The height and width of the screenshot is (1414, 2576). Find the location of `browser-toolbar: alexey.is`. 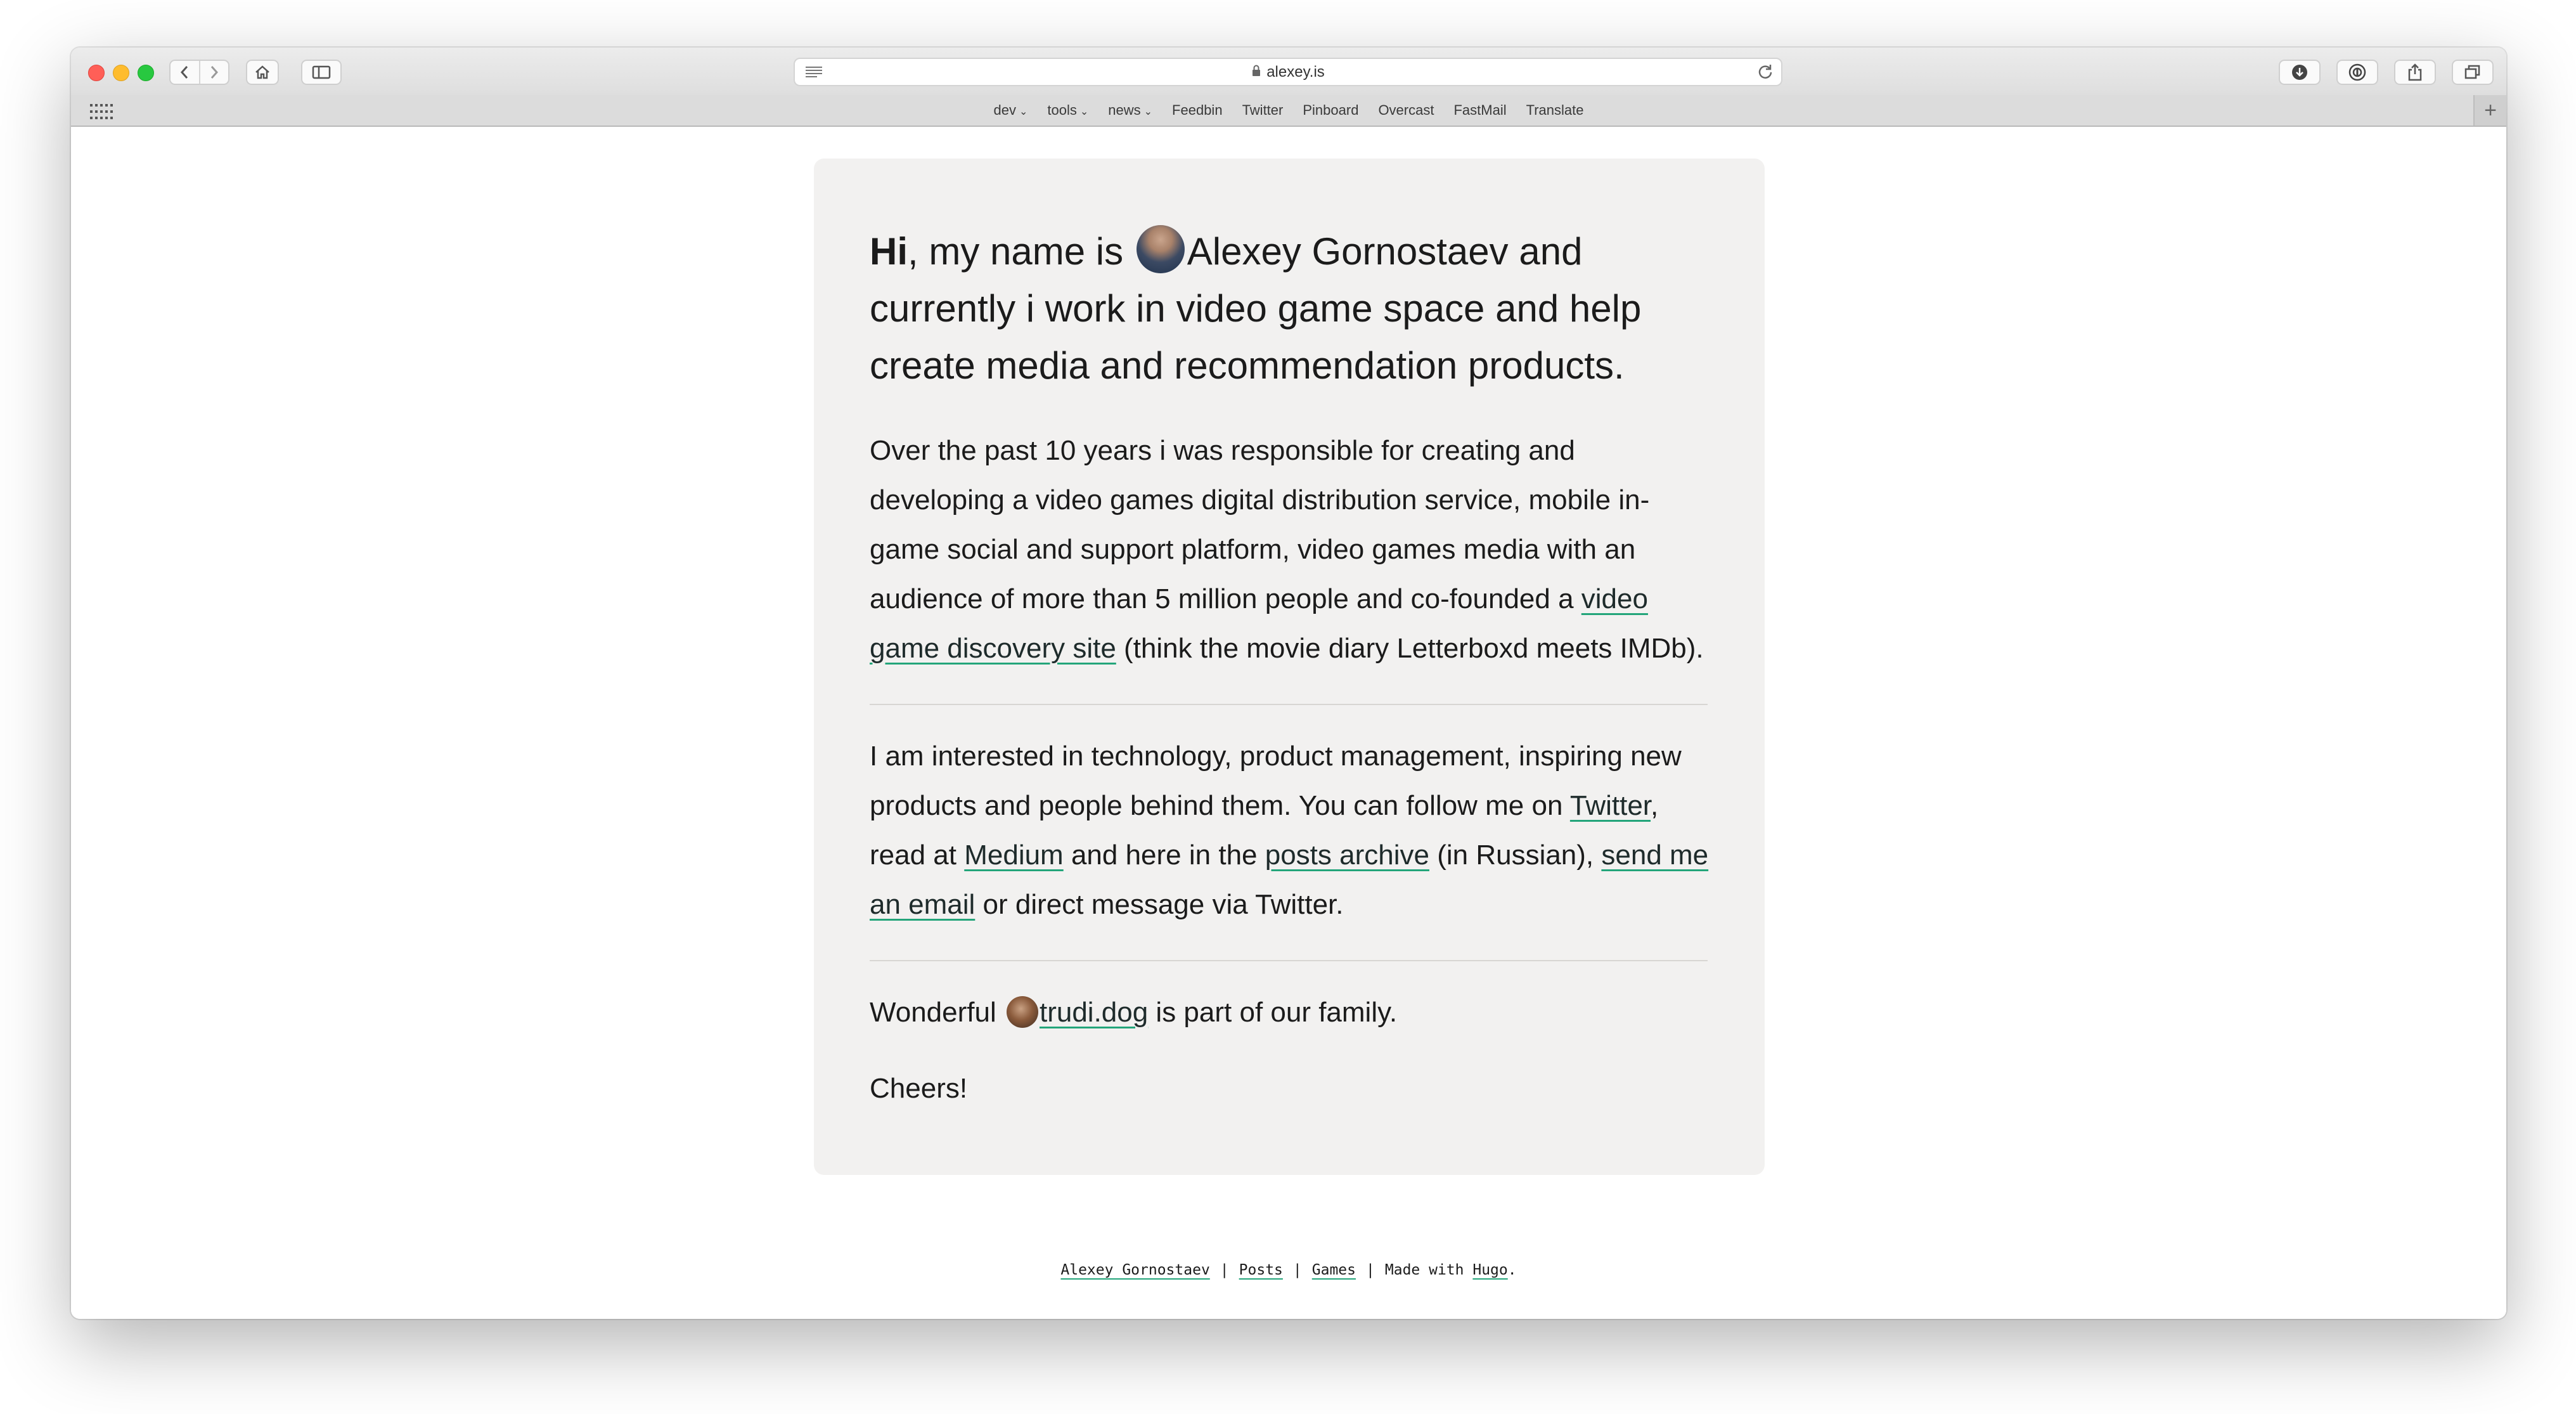

browser-toolbar: alexey.is is located at coordinates (1288, 72).